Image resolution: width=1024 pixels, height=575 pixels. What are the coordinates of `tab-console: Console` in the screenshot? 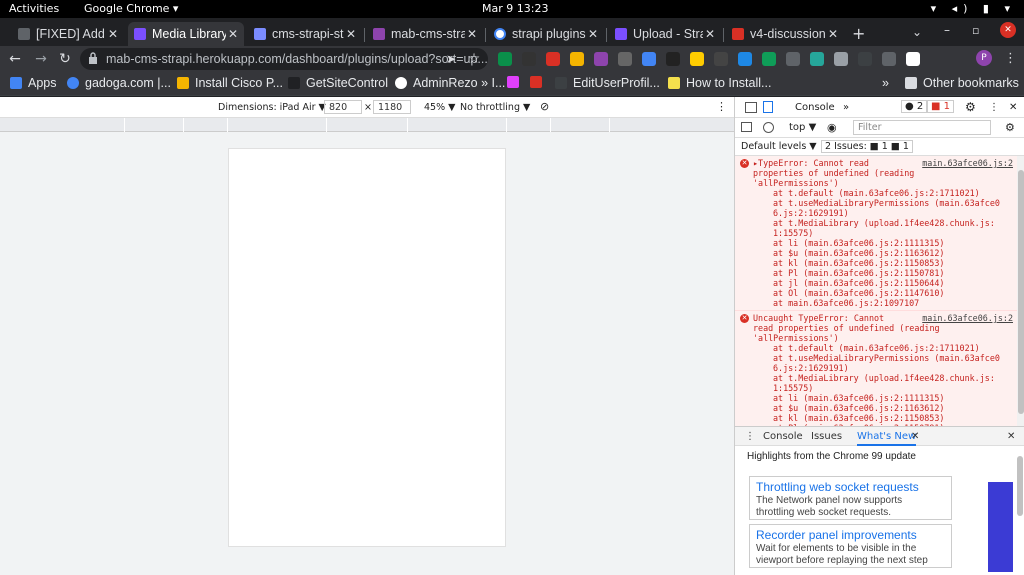 It's located at (815, 107).